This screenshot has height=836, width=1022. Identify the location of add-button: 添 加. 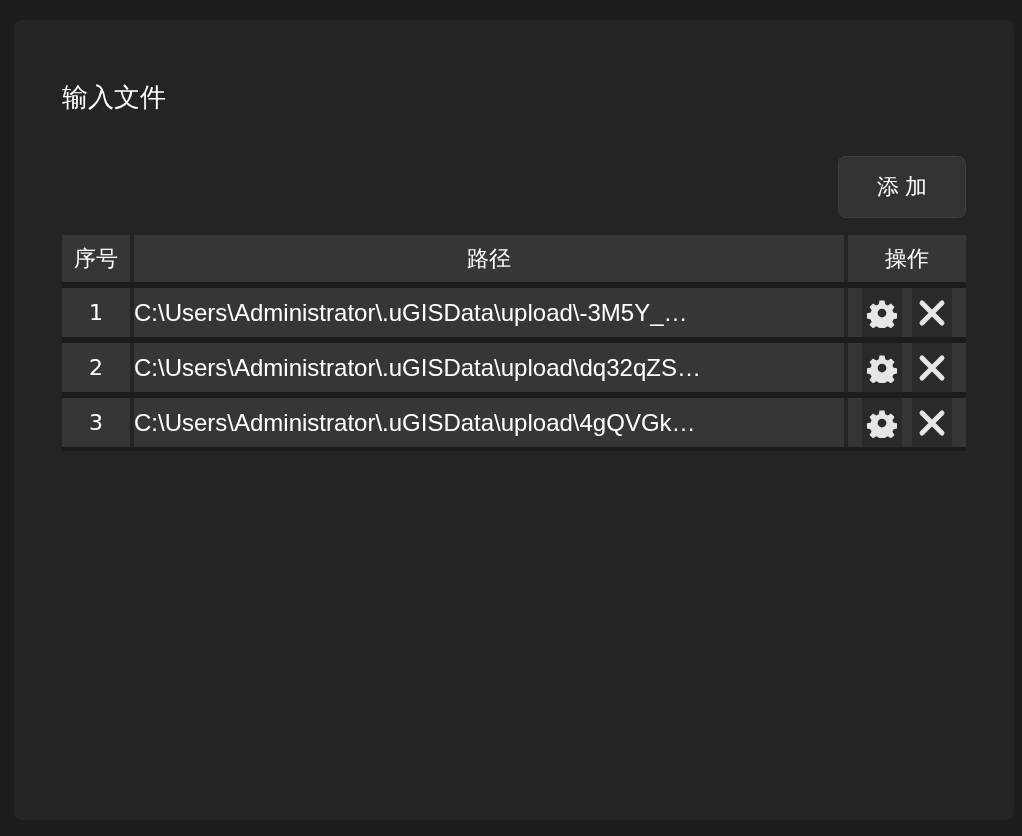
(902, 187).